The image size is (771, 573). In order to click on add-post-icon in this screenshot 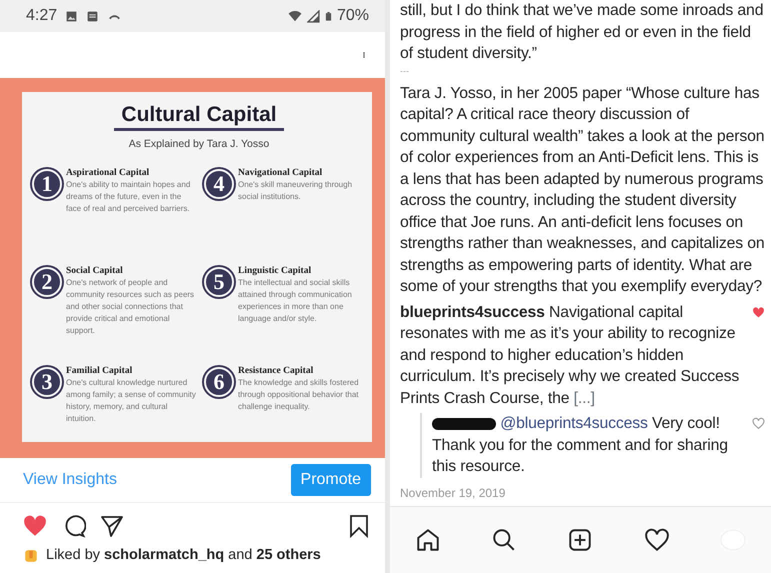, I will do `click(580, 539)`.